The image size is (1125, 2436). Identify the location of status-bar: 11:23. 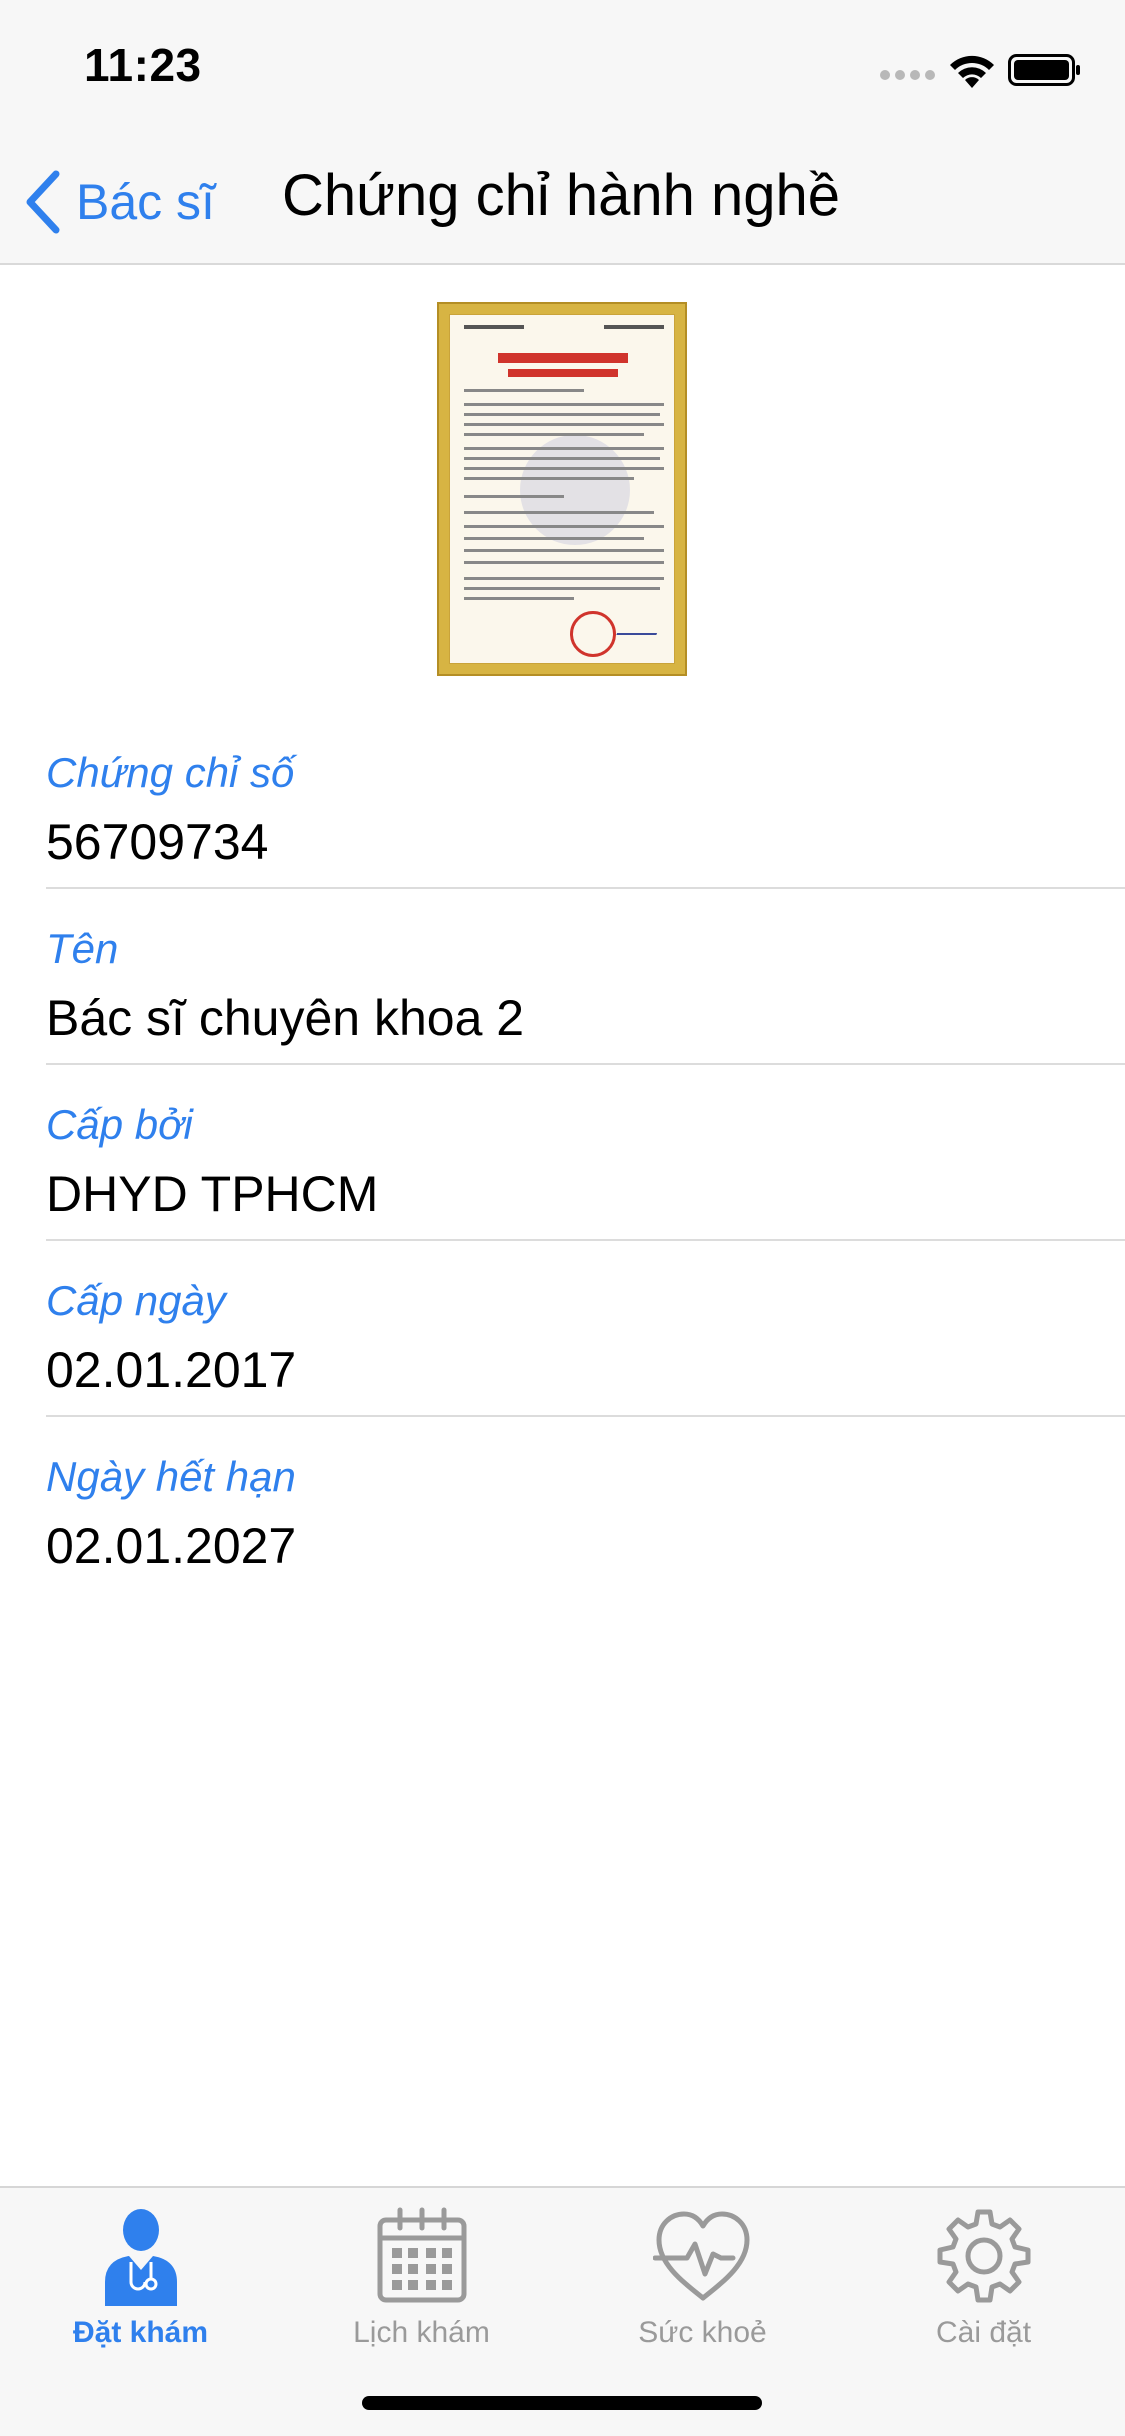
(562, 70).